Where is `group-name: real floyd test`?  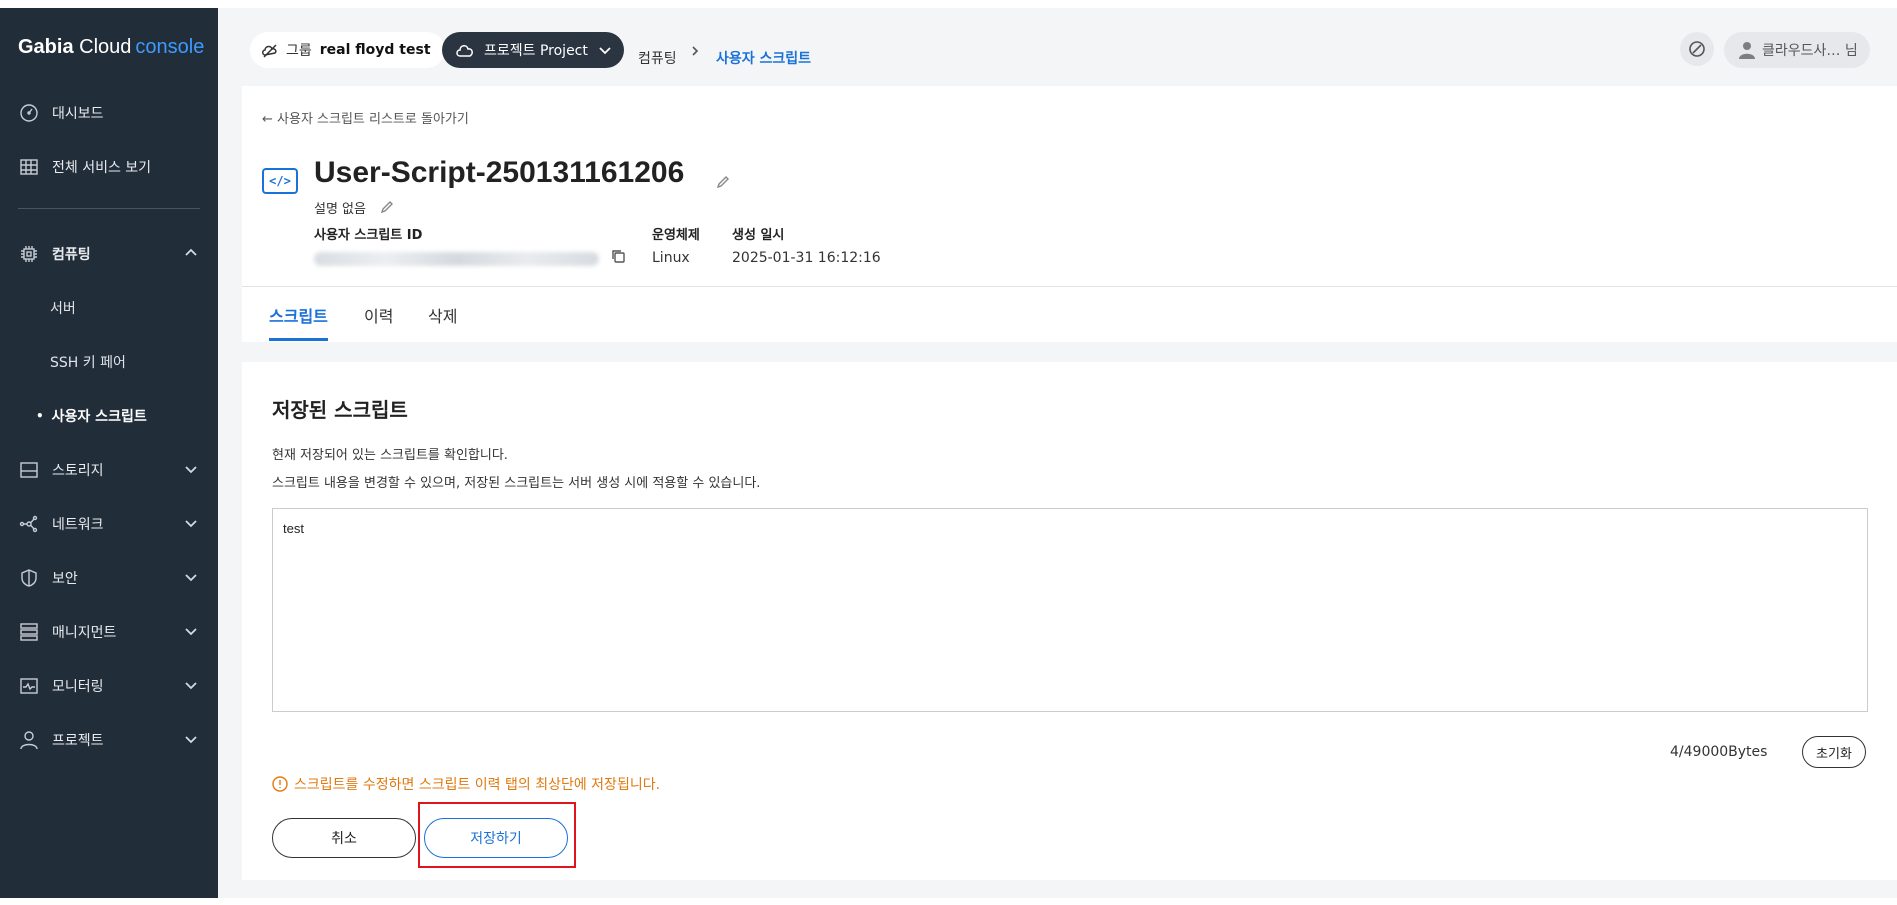
group-name: real floyd test is located at coordinates (375, 50).